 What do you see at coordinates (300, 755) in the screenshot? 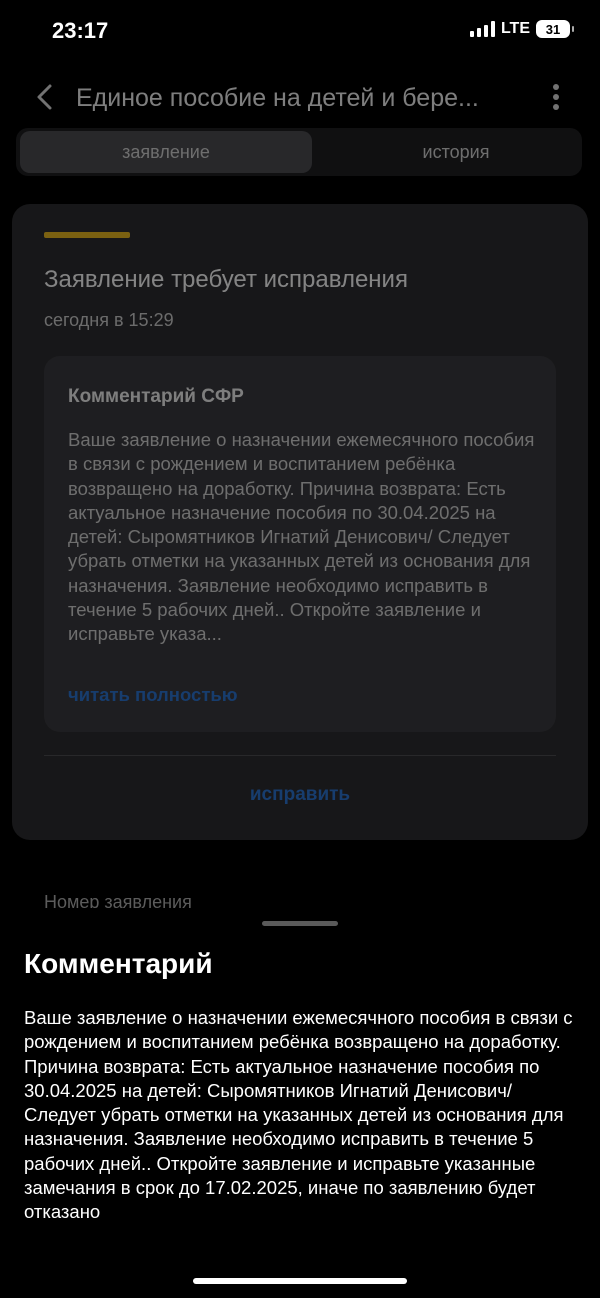
I see `divider` at bounding box center [300, 755].